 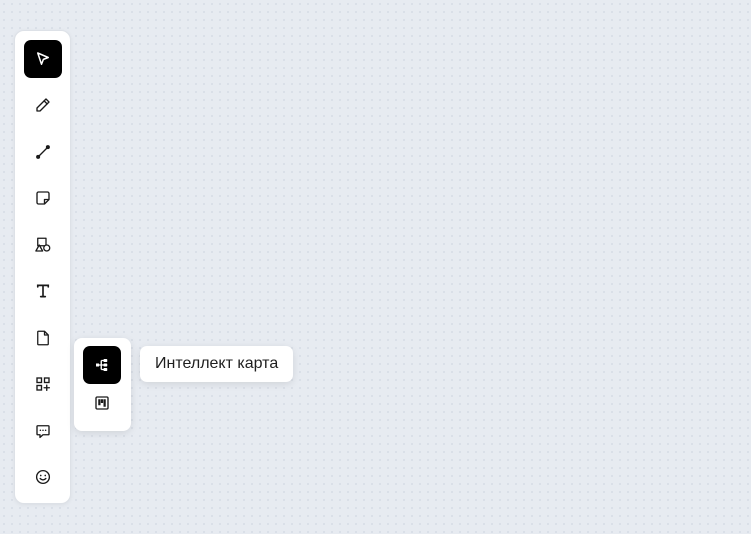 I want to click on add-widget-tool-button, so click(x=43, y=384).